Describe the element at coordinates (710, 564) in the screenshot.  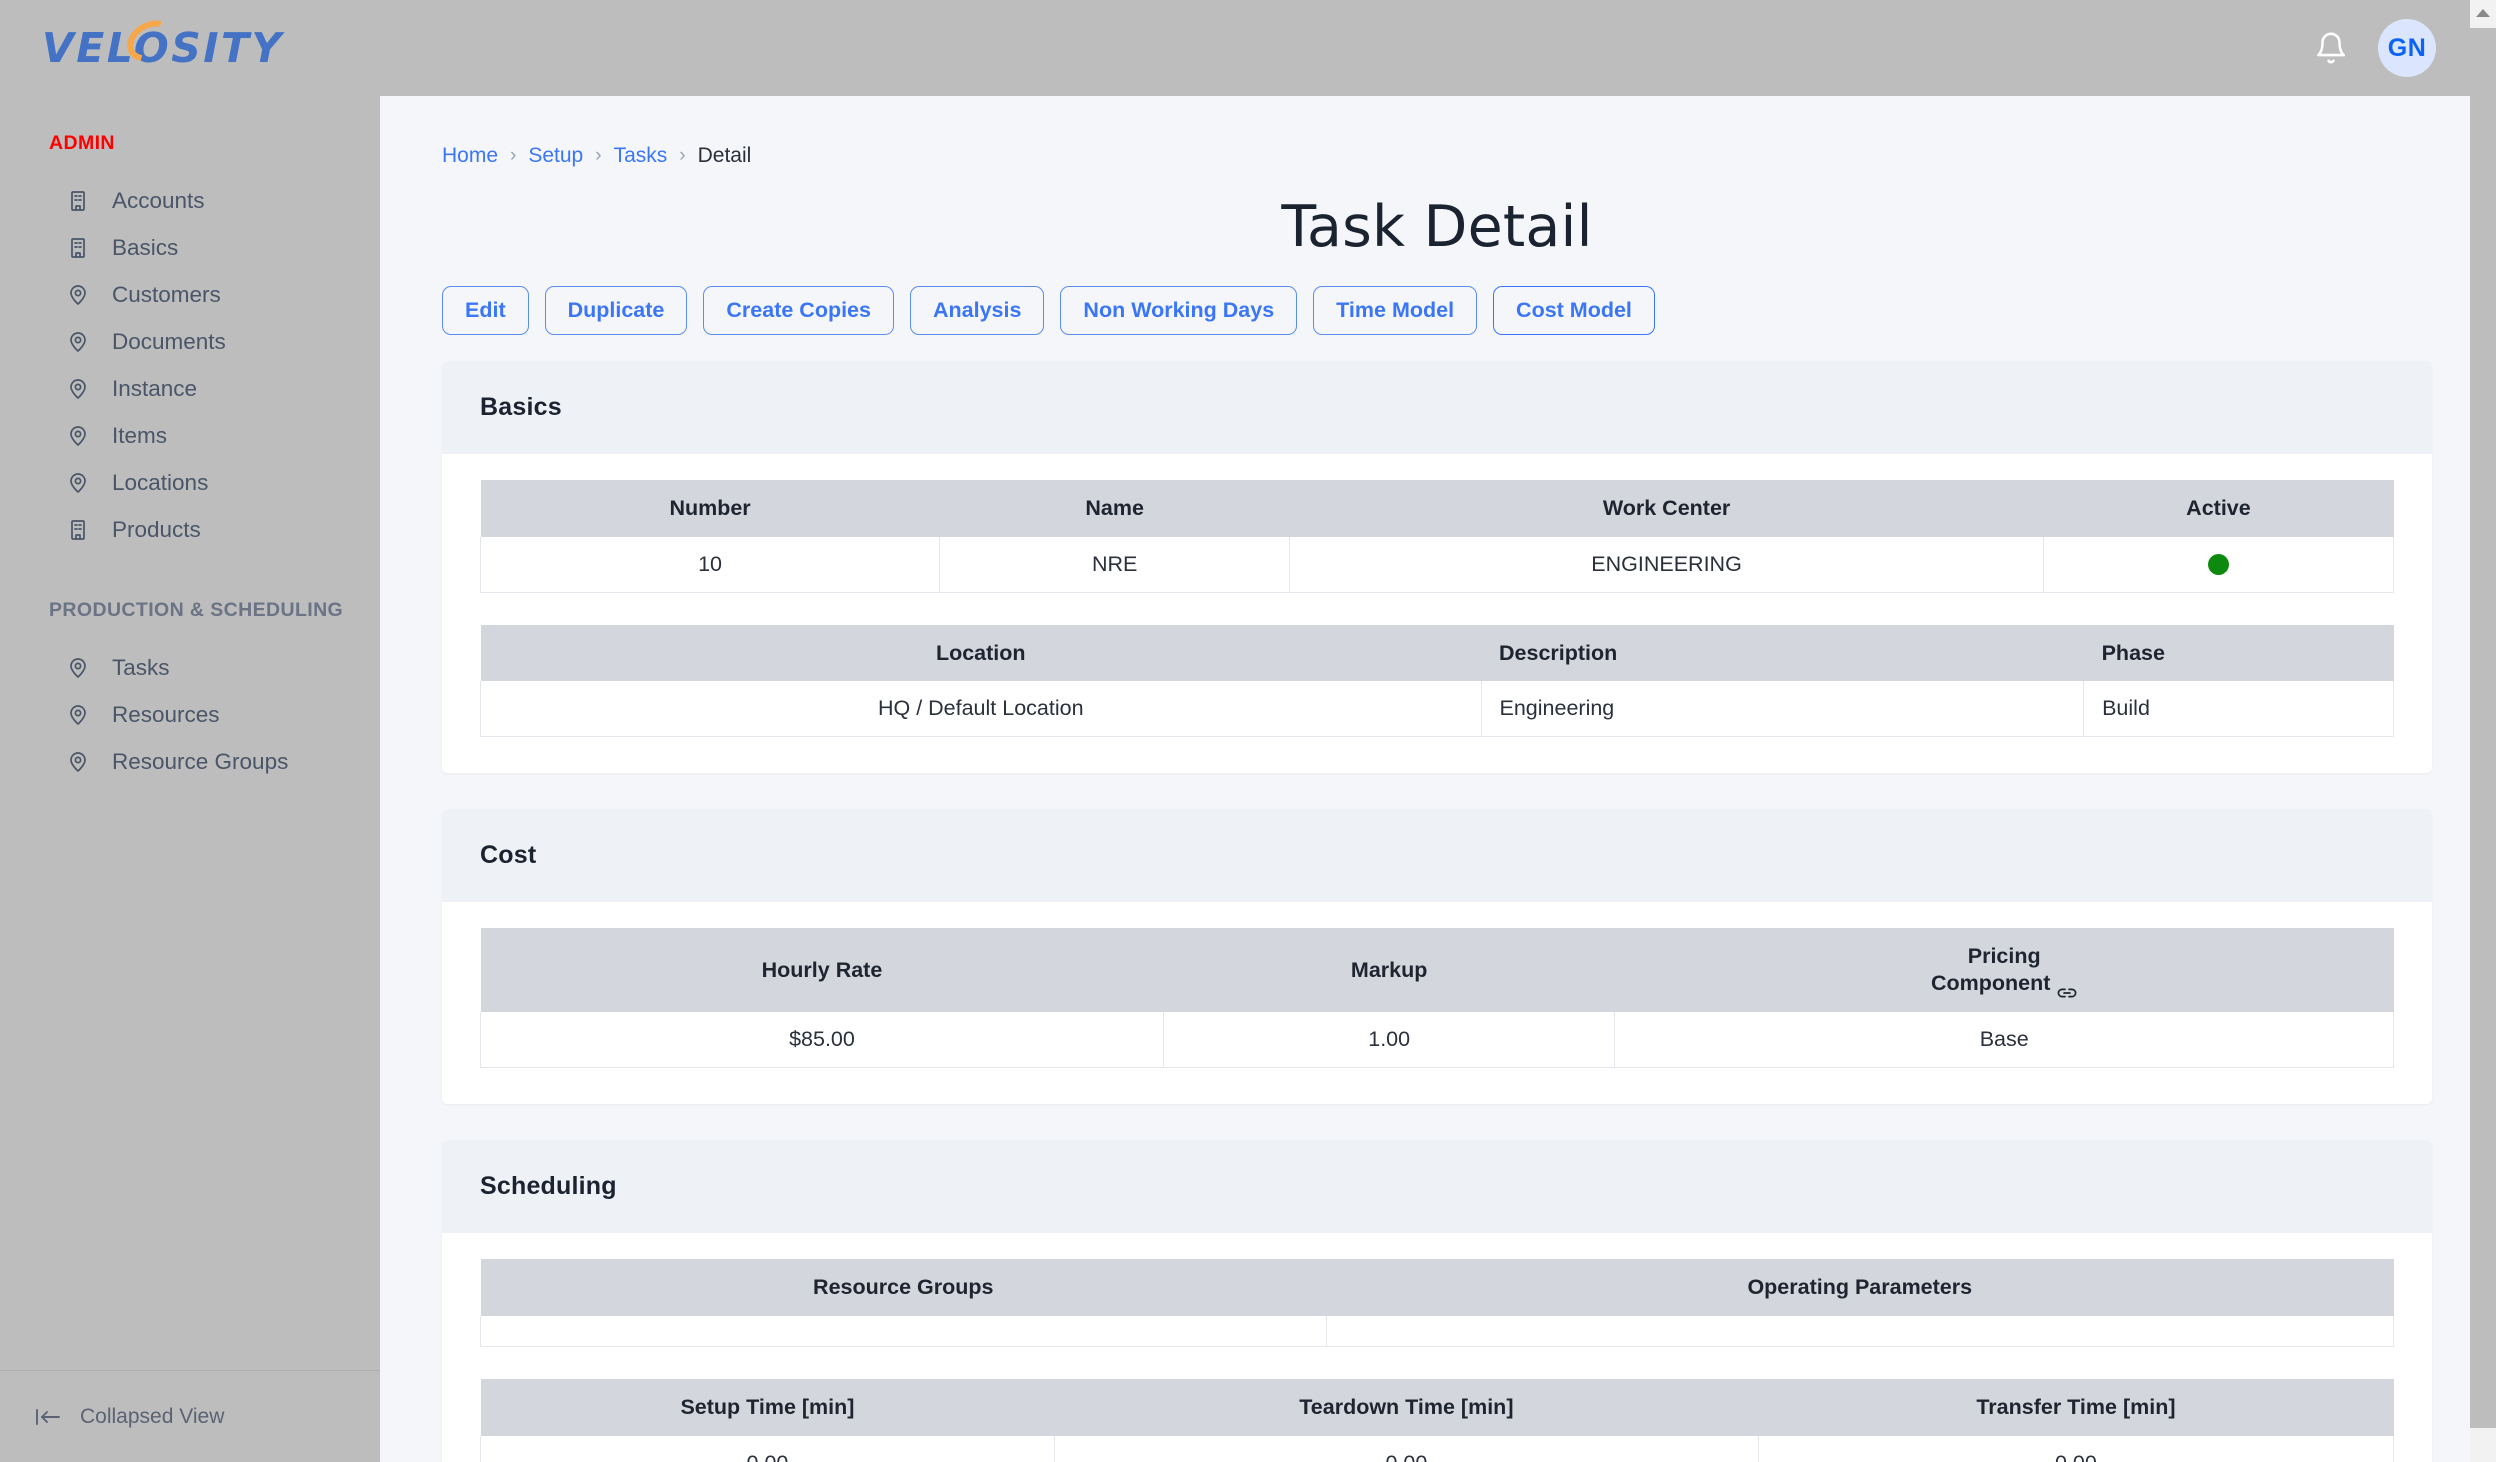
I see `cell-number: 10` at that location.